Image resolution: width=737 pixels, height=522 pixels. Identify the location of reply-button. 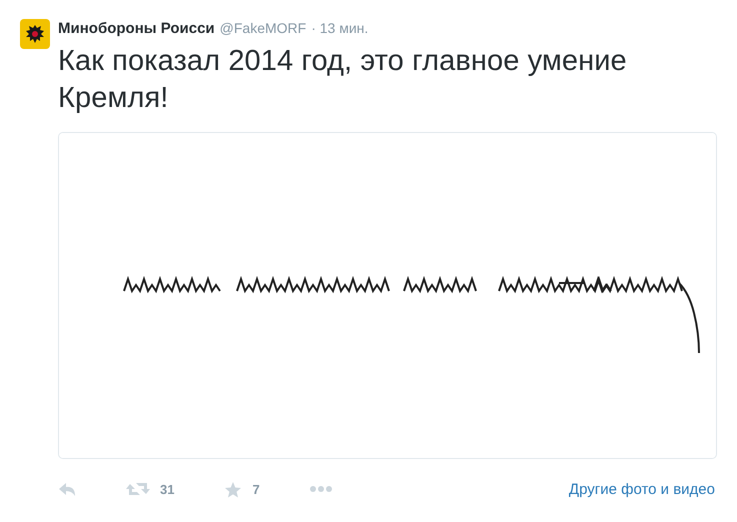
(67, 489).